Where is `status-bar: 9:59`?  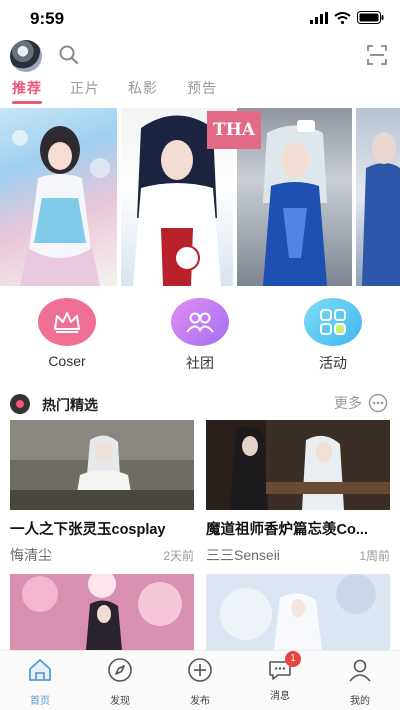 status-bar: 9:59 is located at coordinates (200, 18).